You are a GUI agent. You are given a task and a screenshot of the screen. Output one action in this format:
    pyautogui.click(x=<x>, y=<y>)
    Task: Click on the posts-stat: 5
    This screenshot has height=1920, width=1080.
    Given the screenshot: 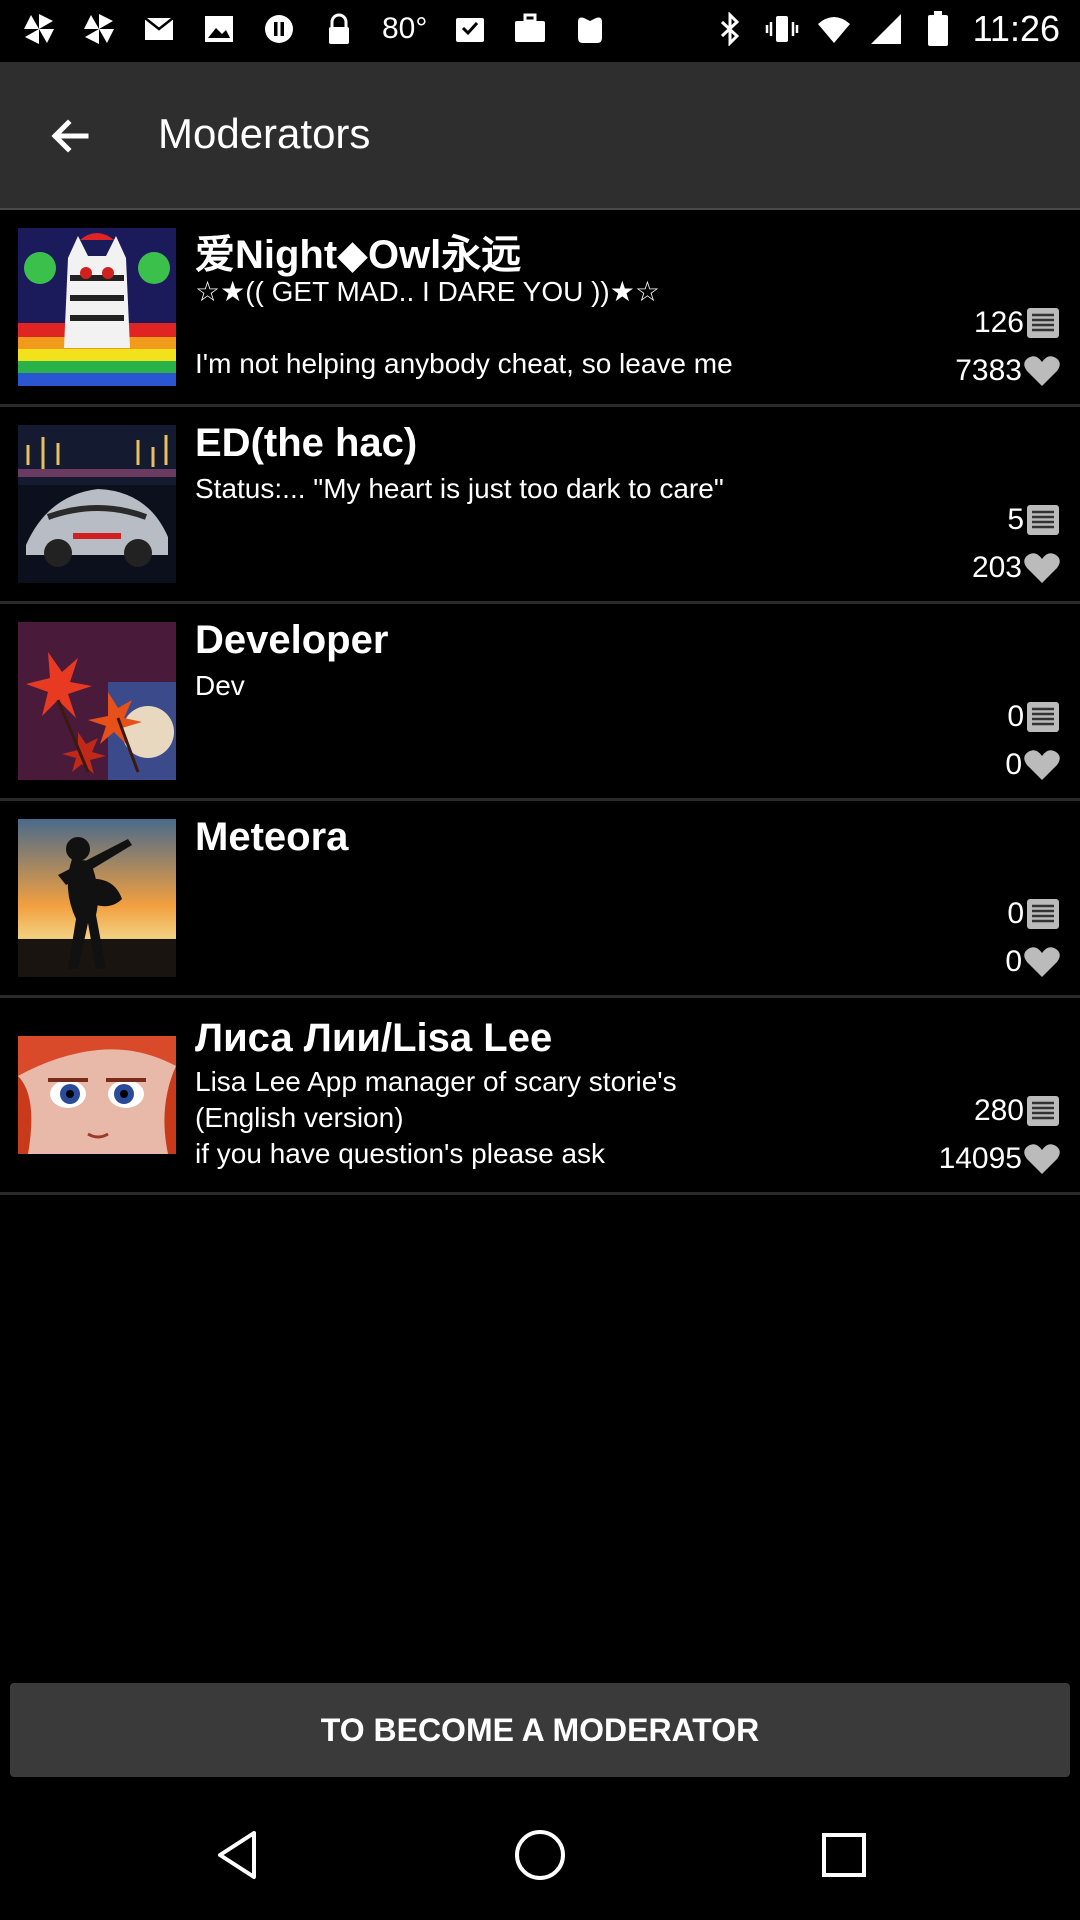 What is the action you would take?
    pyautogui.click(x=1033, y=520)
    